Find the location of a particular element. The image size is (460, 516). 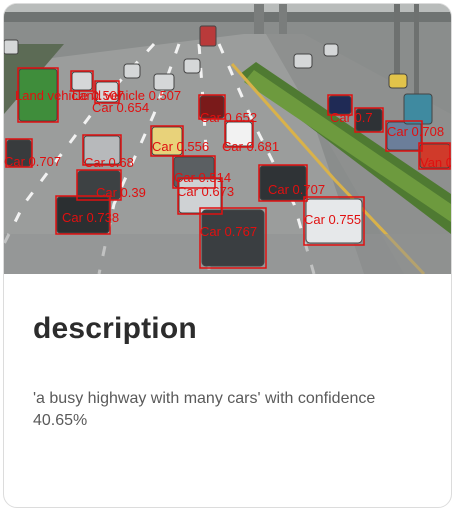

card-title: description is located at coordinates (115, 328).